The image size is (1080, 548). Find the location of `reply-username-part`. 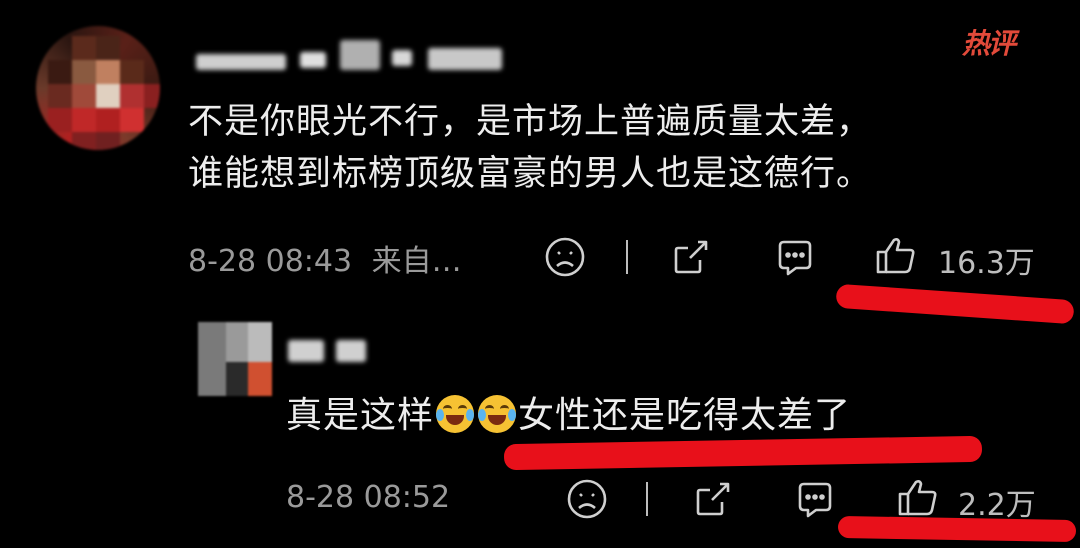

reply-username-part is located at coordinates (351, 351).